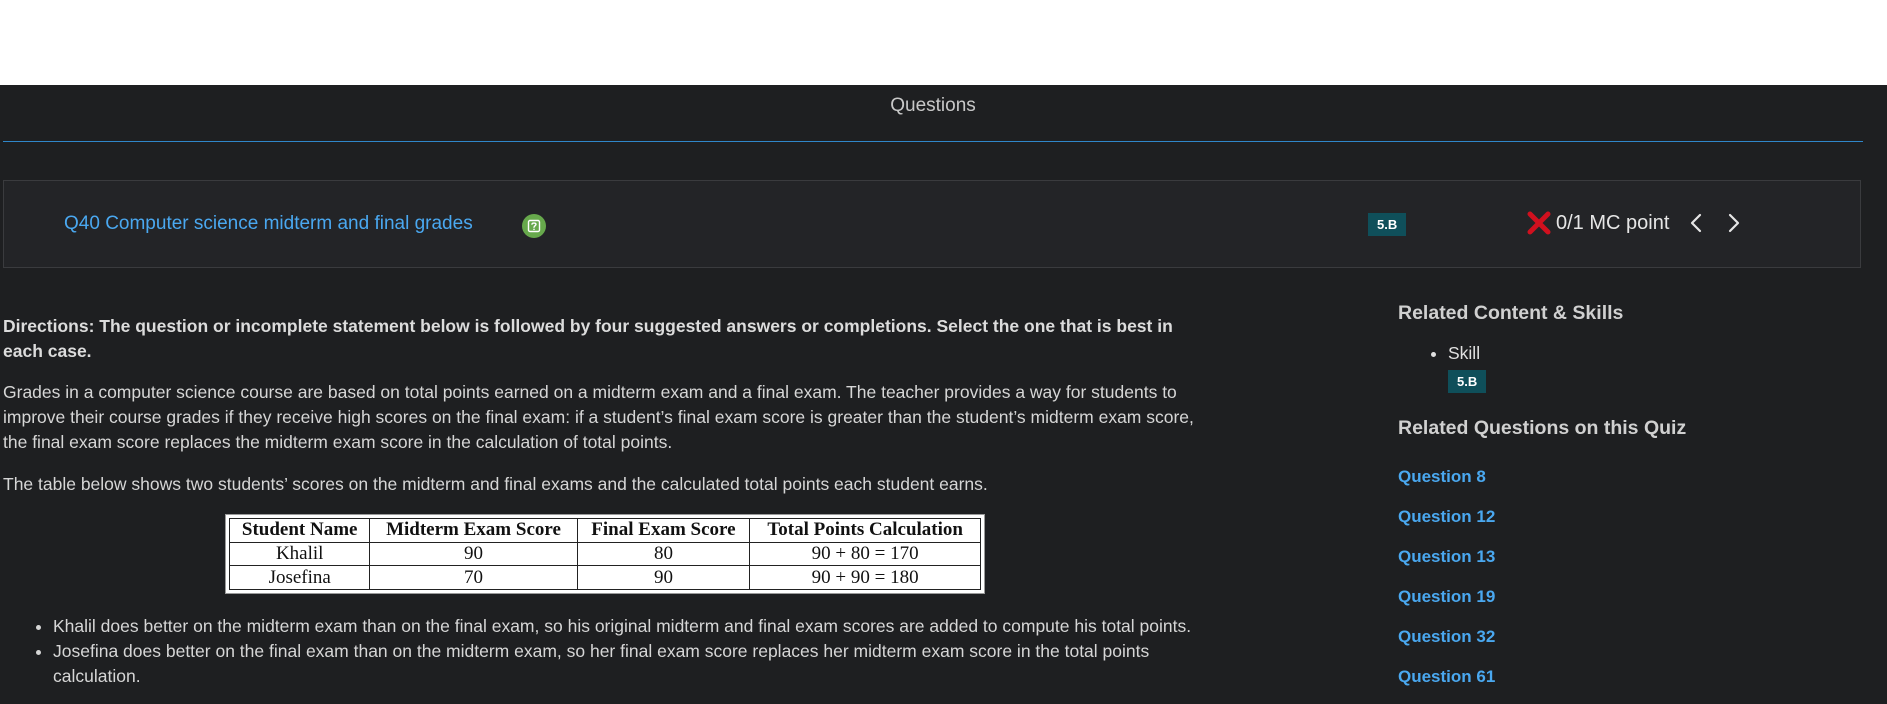  I want to click on skill-list: Skill, so click(1628, 353).